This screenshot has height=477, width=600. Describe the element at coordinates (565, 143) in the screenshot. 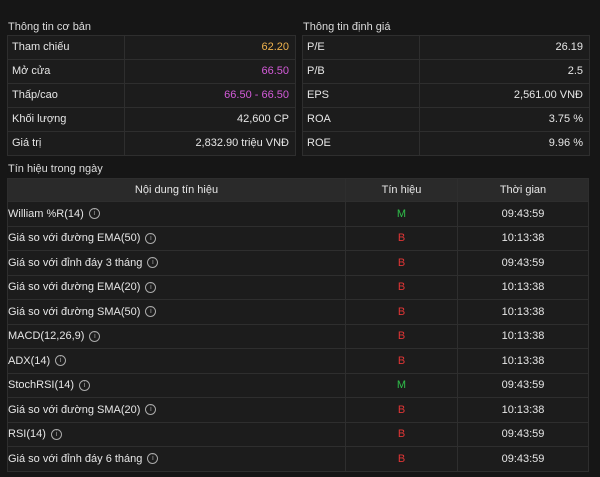

I see `roe-value: 9.96 %` at that location.